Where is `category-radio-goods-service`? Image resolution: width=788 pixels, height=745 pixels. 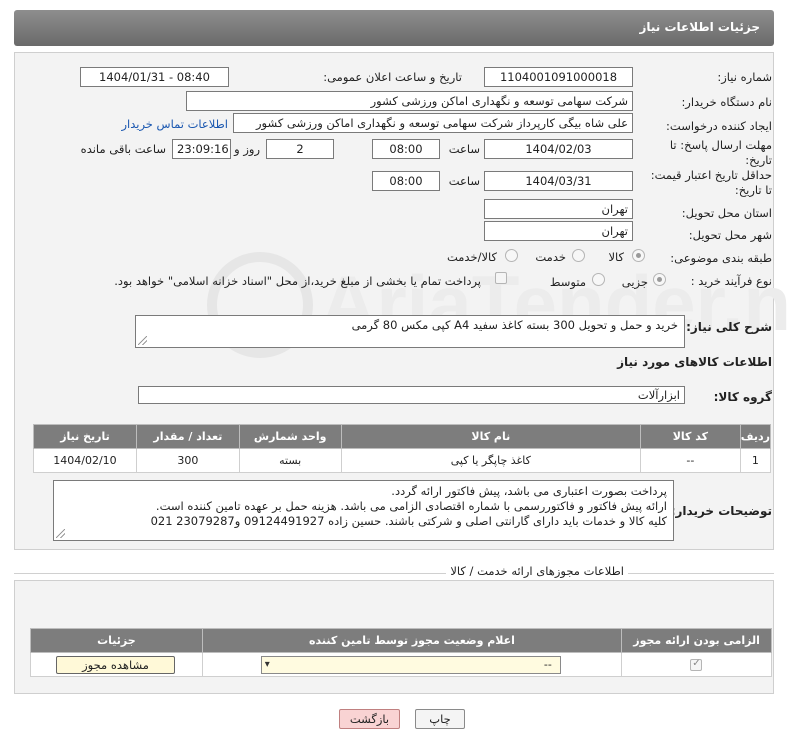 category-radio-goods-service is located at coordinates (511, 255).